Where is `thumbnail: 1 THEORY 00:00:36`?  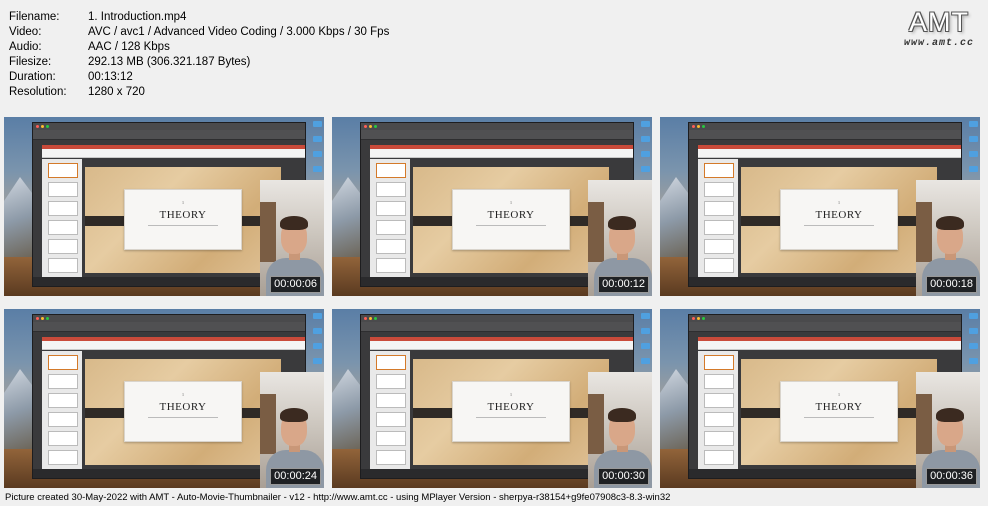 thumbnail: 1 THEORY 00:00:36 is located at coordinates (820, 398).